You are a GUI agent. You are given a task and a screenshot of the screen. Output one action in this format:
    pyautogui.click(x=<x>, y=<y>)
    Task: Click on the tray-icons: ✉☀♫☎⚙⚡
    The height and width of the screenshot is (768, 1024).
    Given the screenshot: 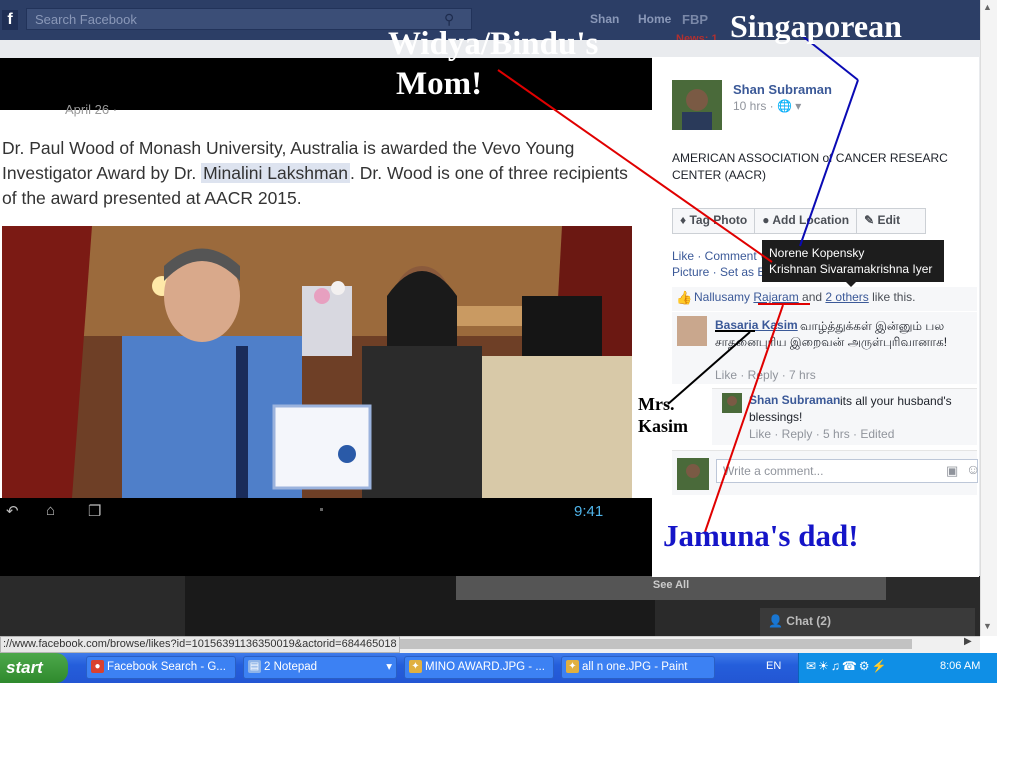 What is the action you would take?
    pyautogui.click(x=847, y=666)
    